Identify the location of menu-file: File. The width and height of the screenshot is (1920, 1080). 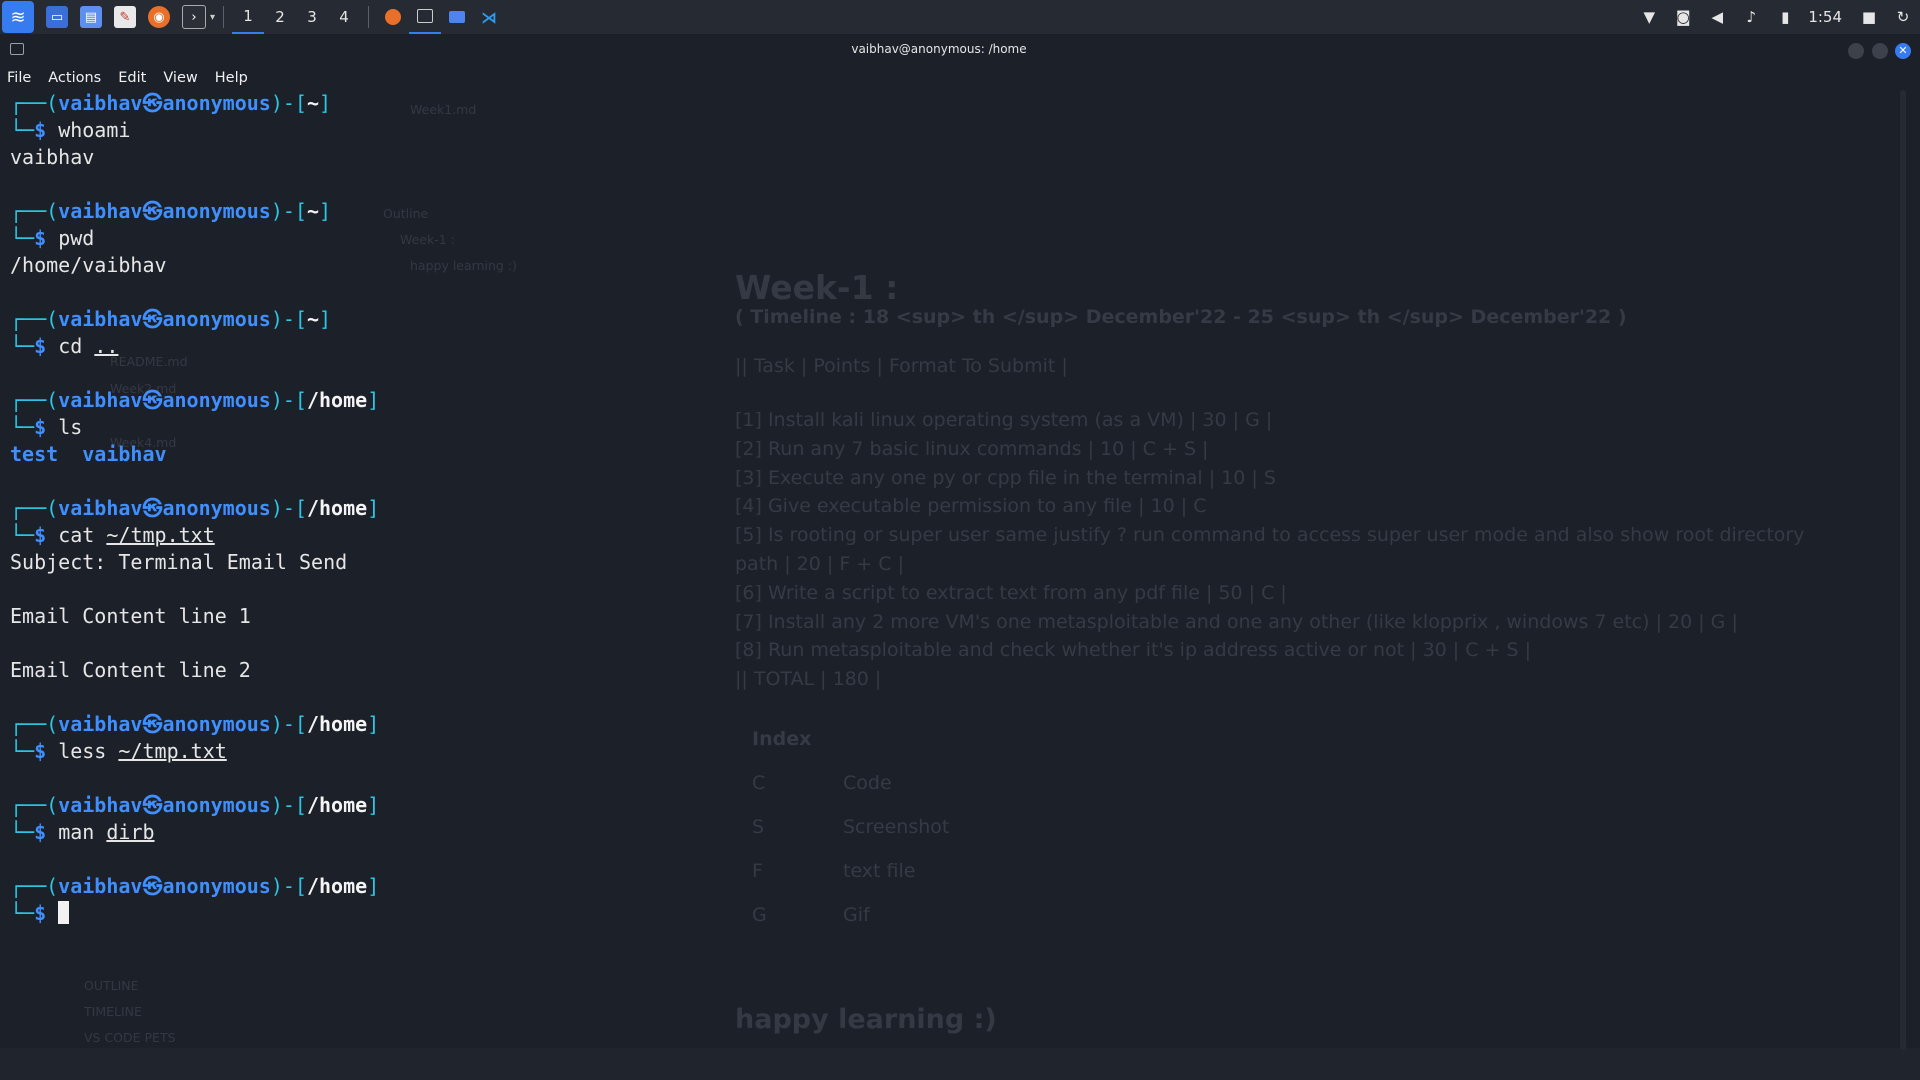
(19, 78).